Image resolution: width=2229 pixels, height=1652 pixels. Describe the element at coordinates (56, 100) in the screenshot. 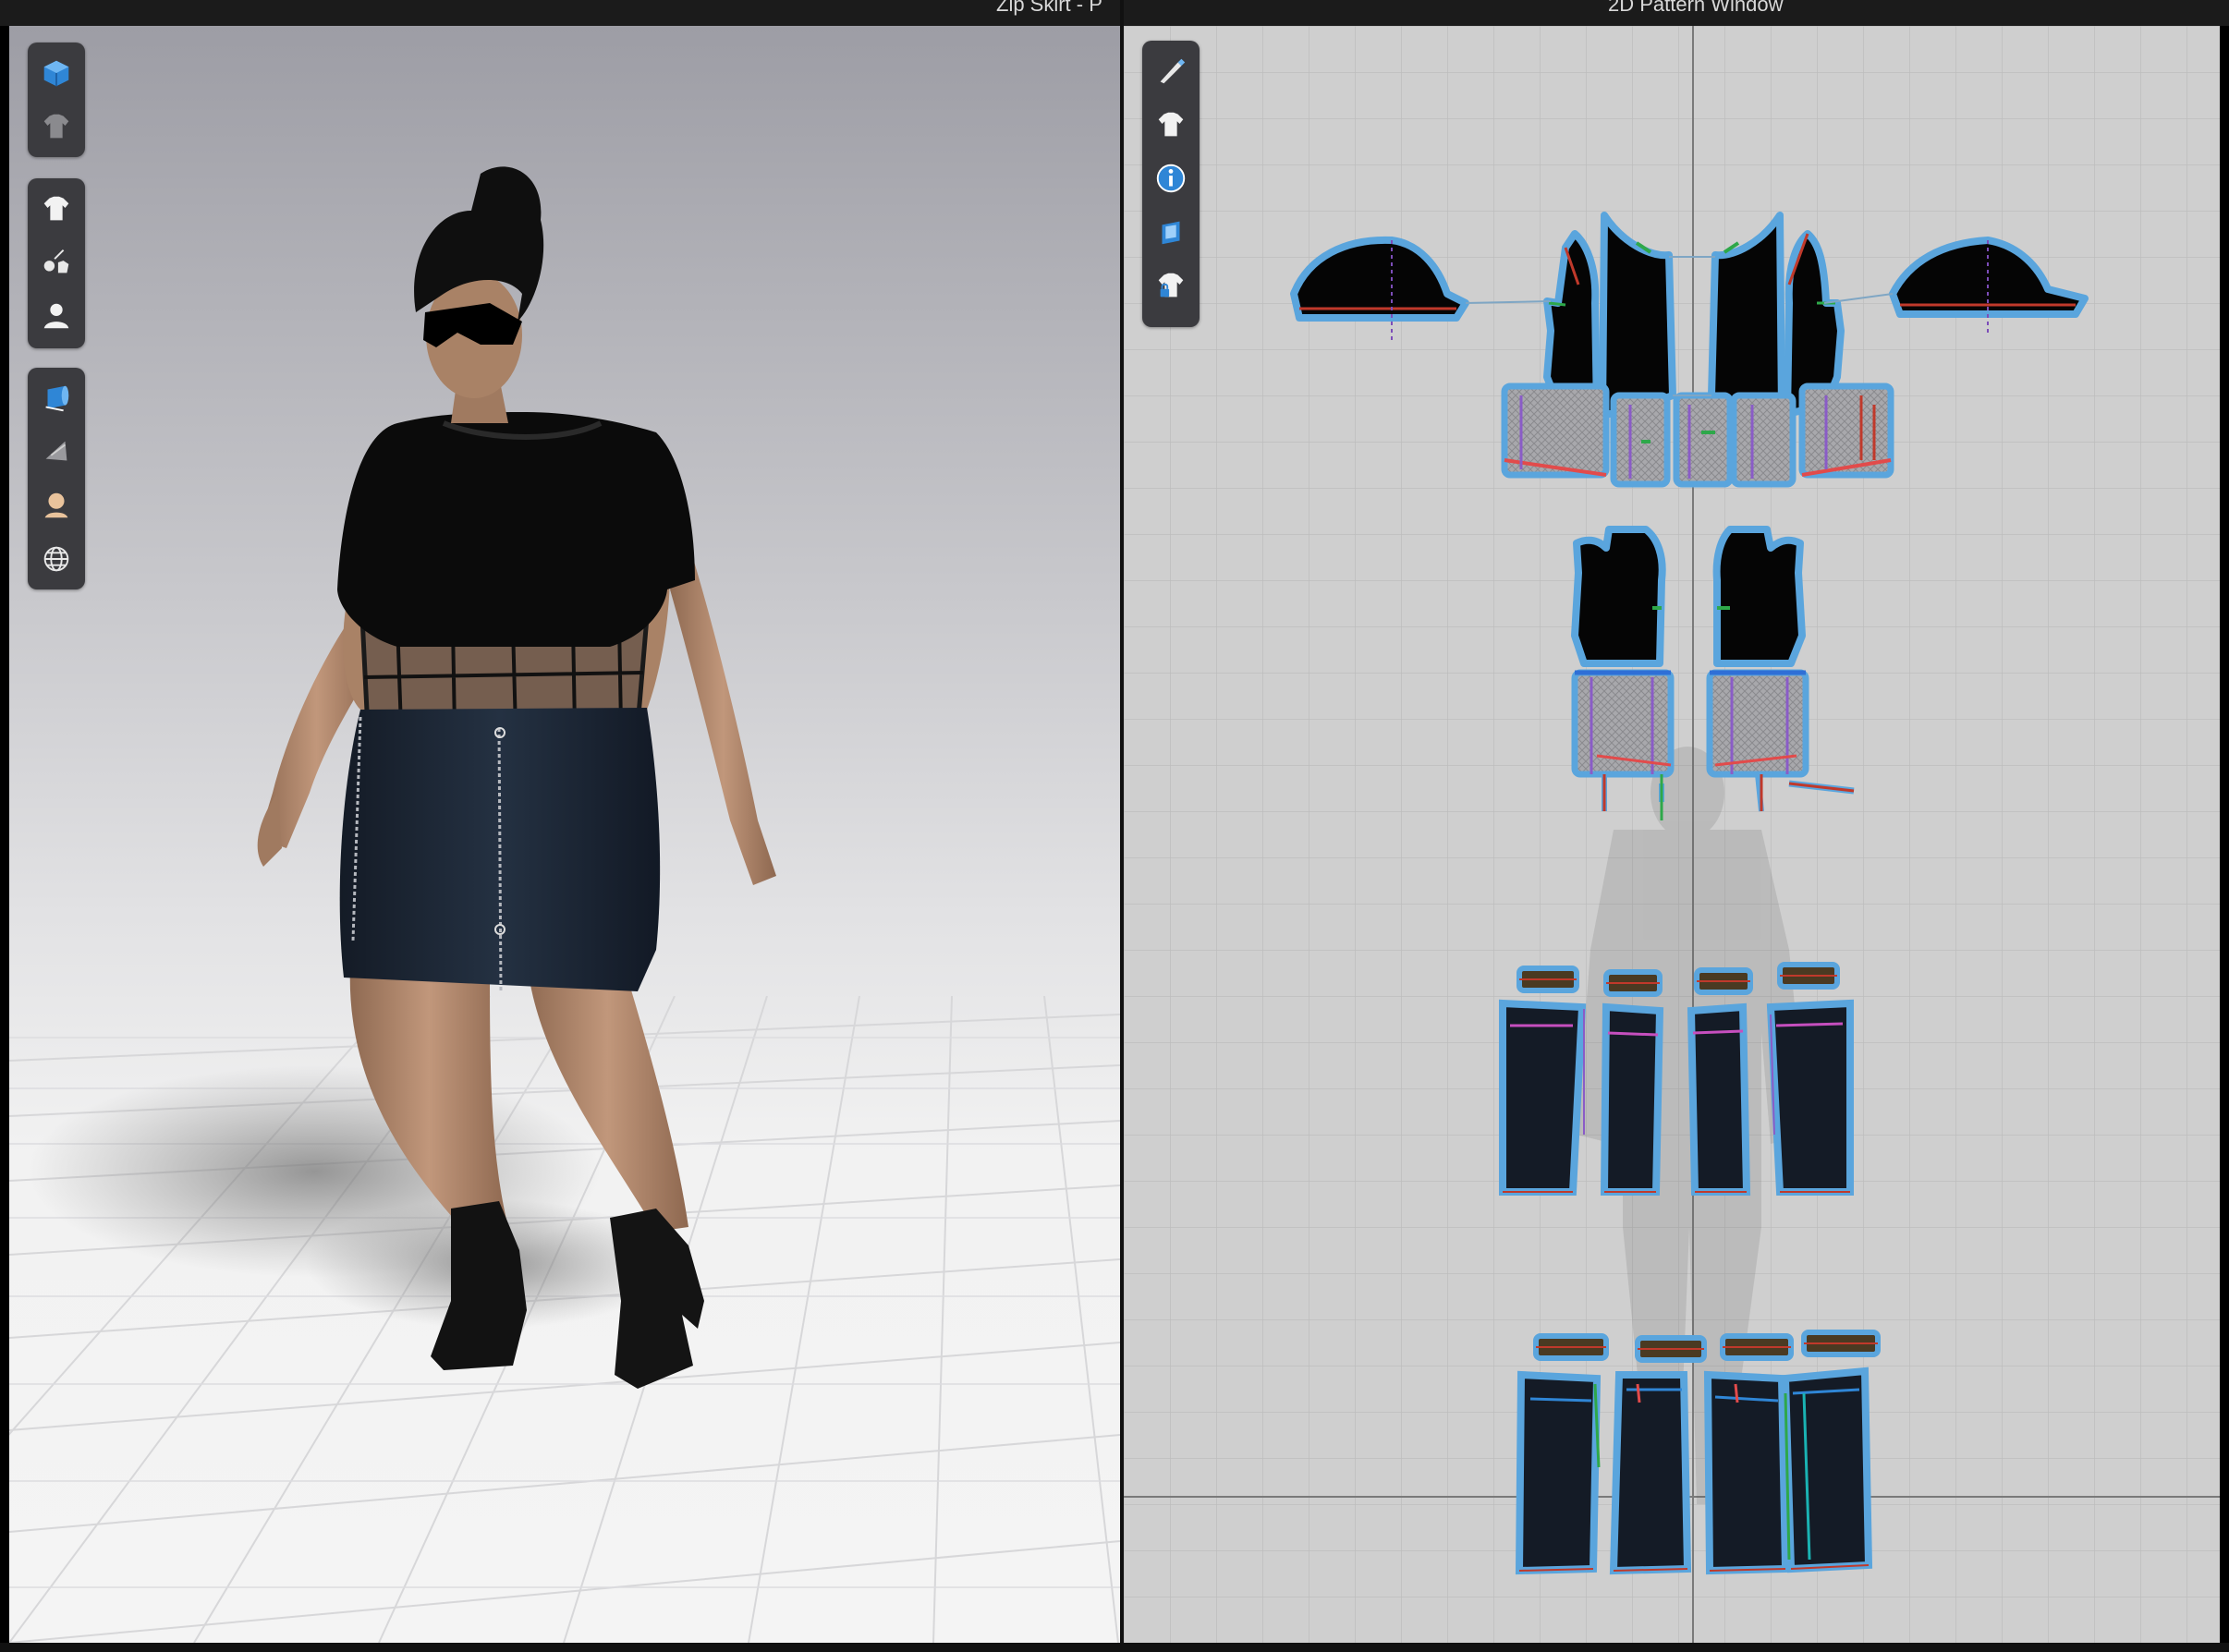

I see `display-toolbar` at that location.